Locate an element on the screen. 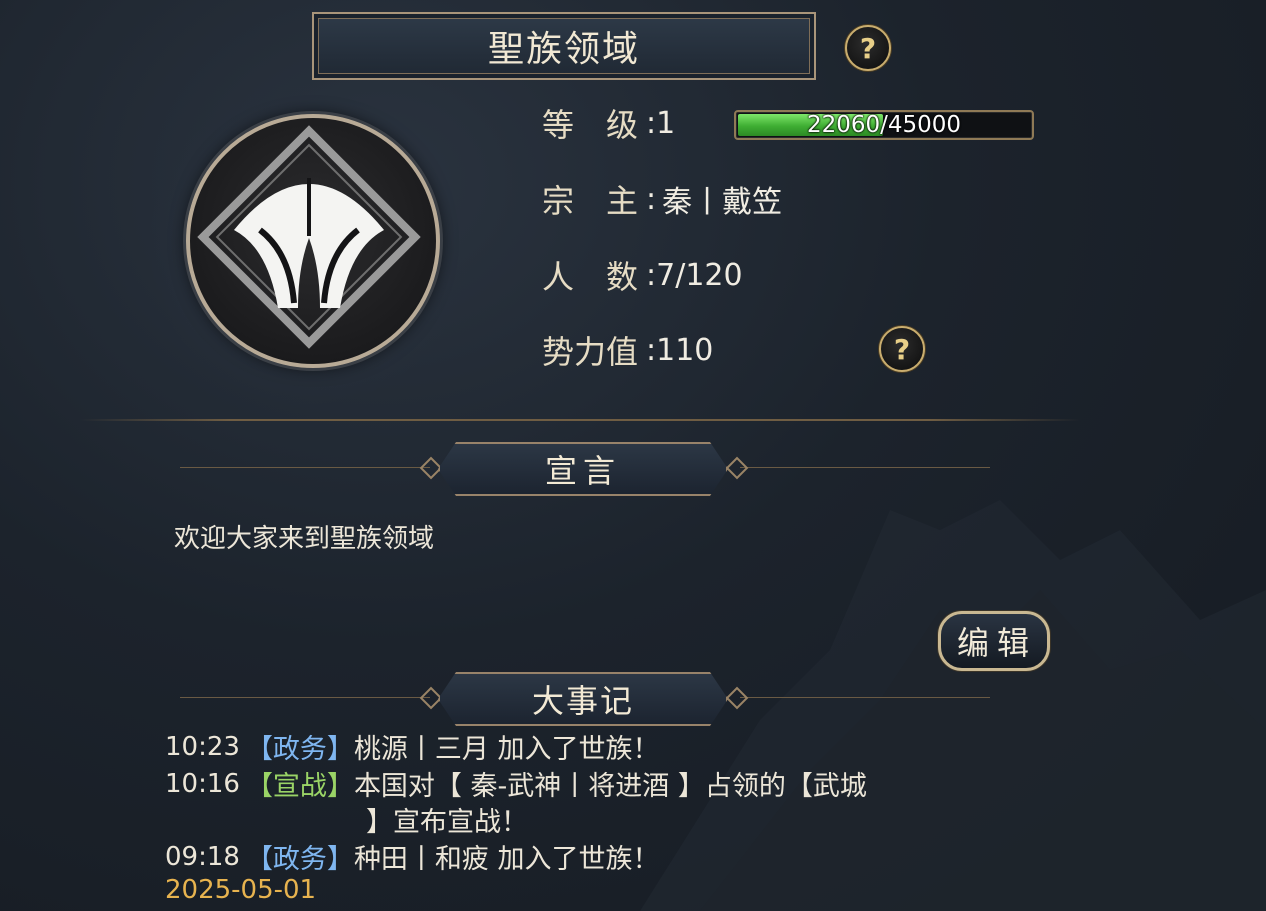 The height and width of the screenshot is (911, 1266). declaration-line-right is located at coordinates (865, 467).